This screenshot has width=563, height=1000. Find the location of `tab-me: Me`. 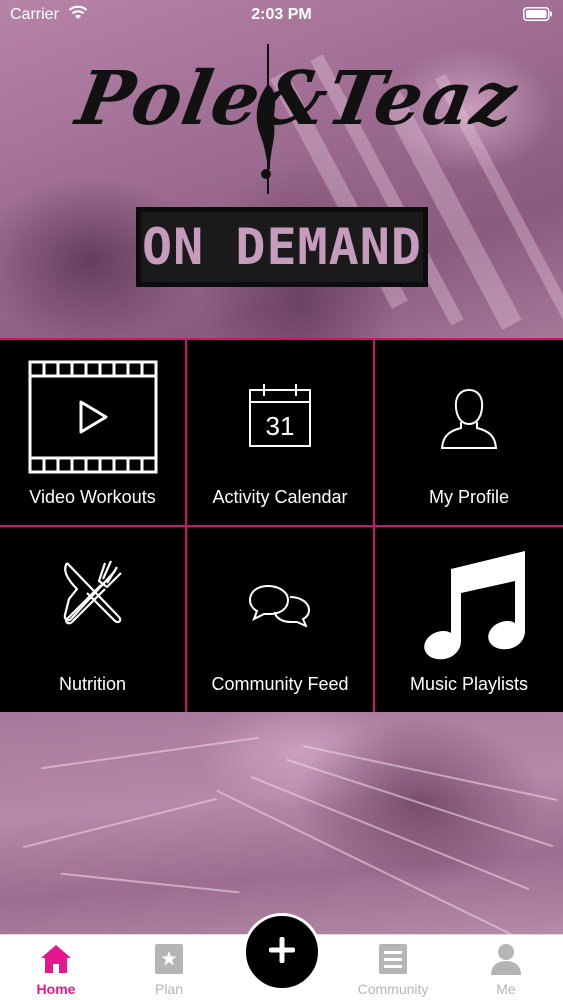

tab-me: Me is located at coordinates (506, 967).